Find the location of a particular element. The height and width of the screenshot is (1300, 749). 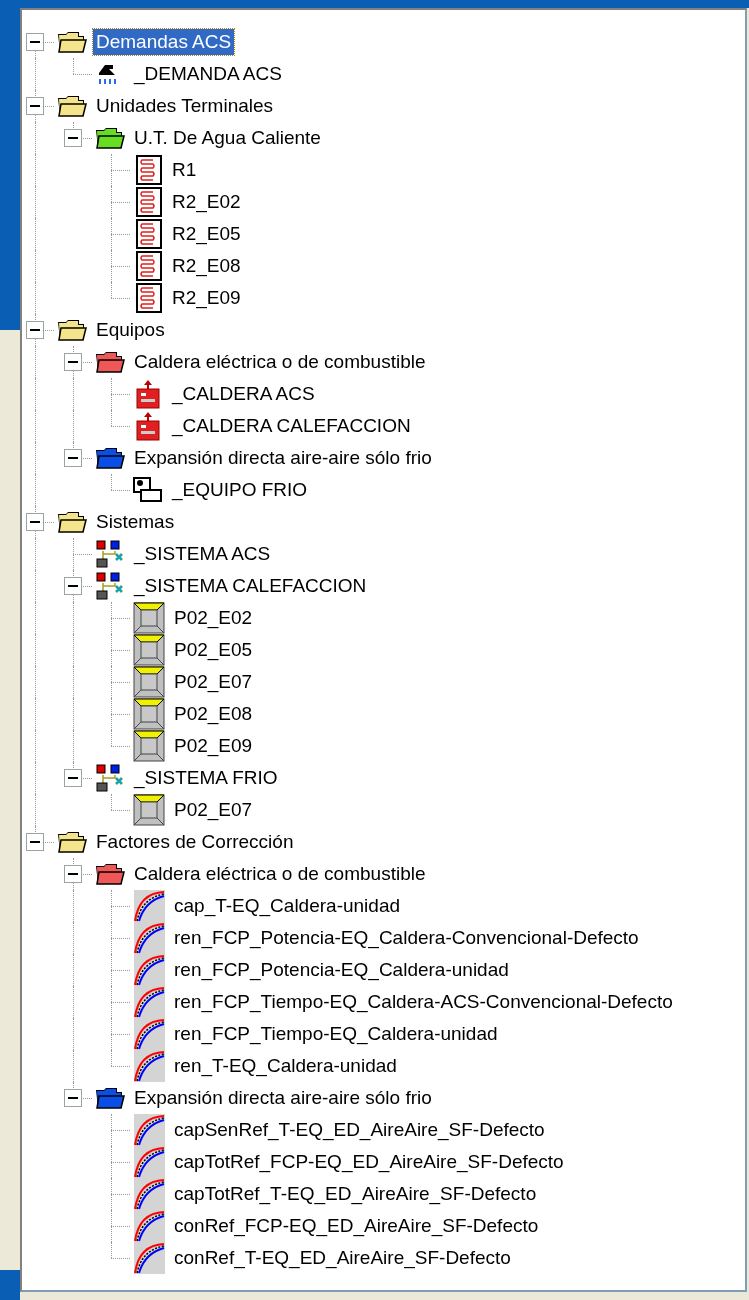

tree-item: ren_FCP_Tiempo-EQ_Caldera-unidad is located at coordinates (336, 1034).